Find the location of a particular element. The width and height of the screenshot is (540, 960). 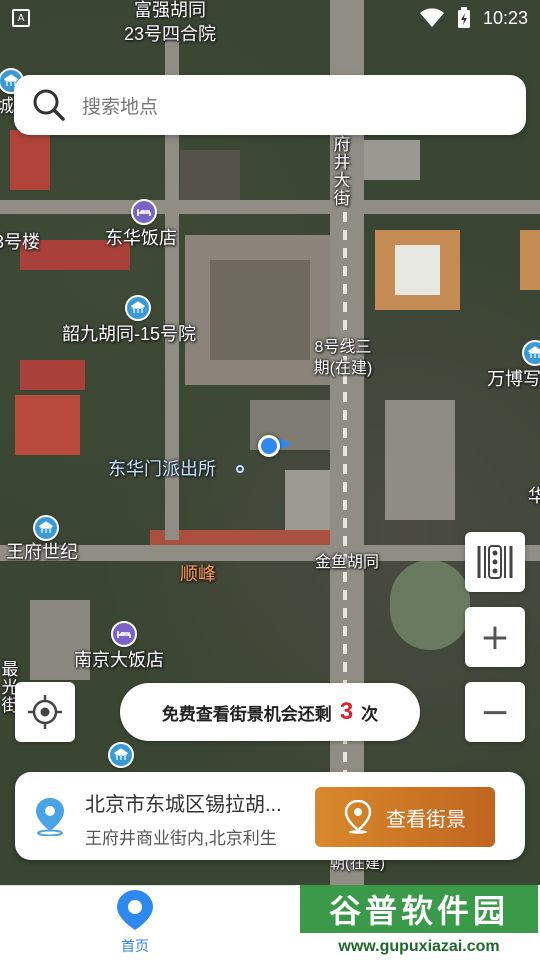

street-layers-icon is located at coordinates (495, 562).